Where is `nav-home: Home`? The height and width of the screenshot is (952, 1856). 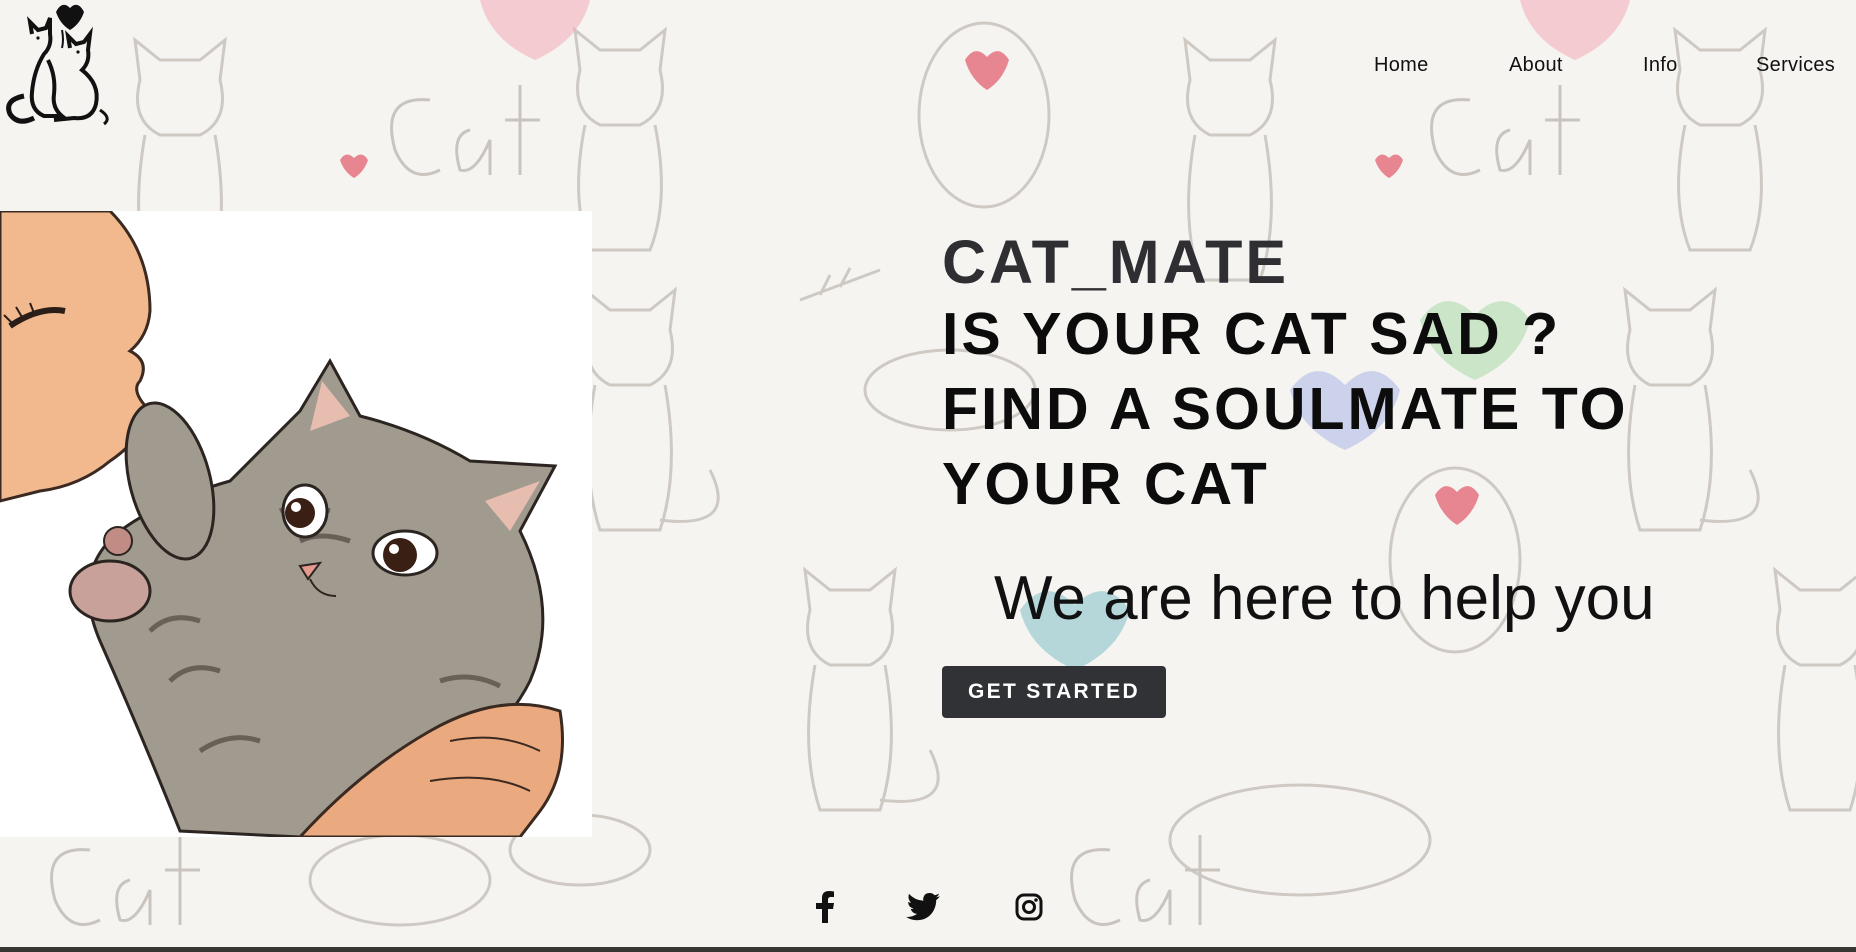 nav-home: Home is located at coordinates (1401, 65).